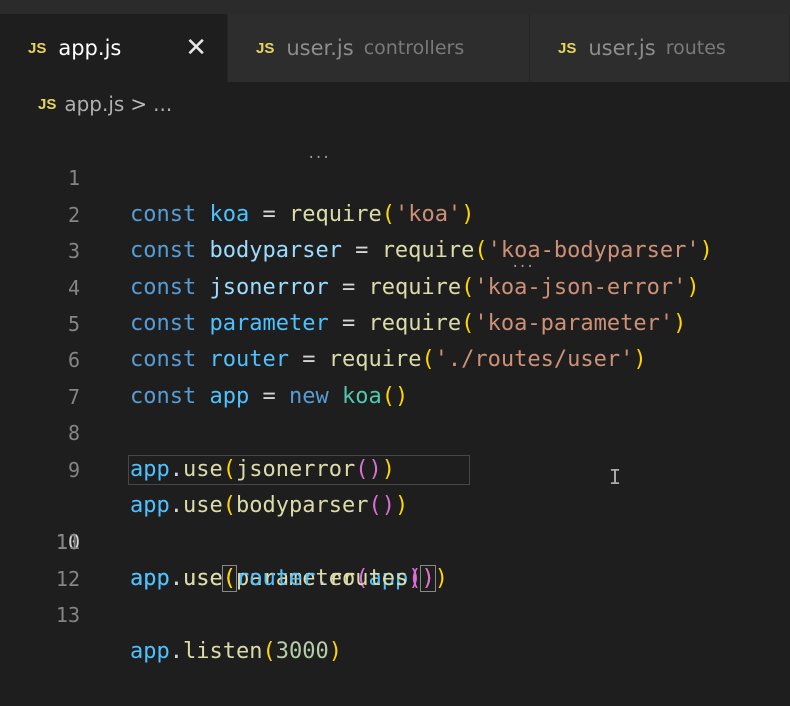  I want to click on paren: ), so click(335, 651).